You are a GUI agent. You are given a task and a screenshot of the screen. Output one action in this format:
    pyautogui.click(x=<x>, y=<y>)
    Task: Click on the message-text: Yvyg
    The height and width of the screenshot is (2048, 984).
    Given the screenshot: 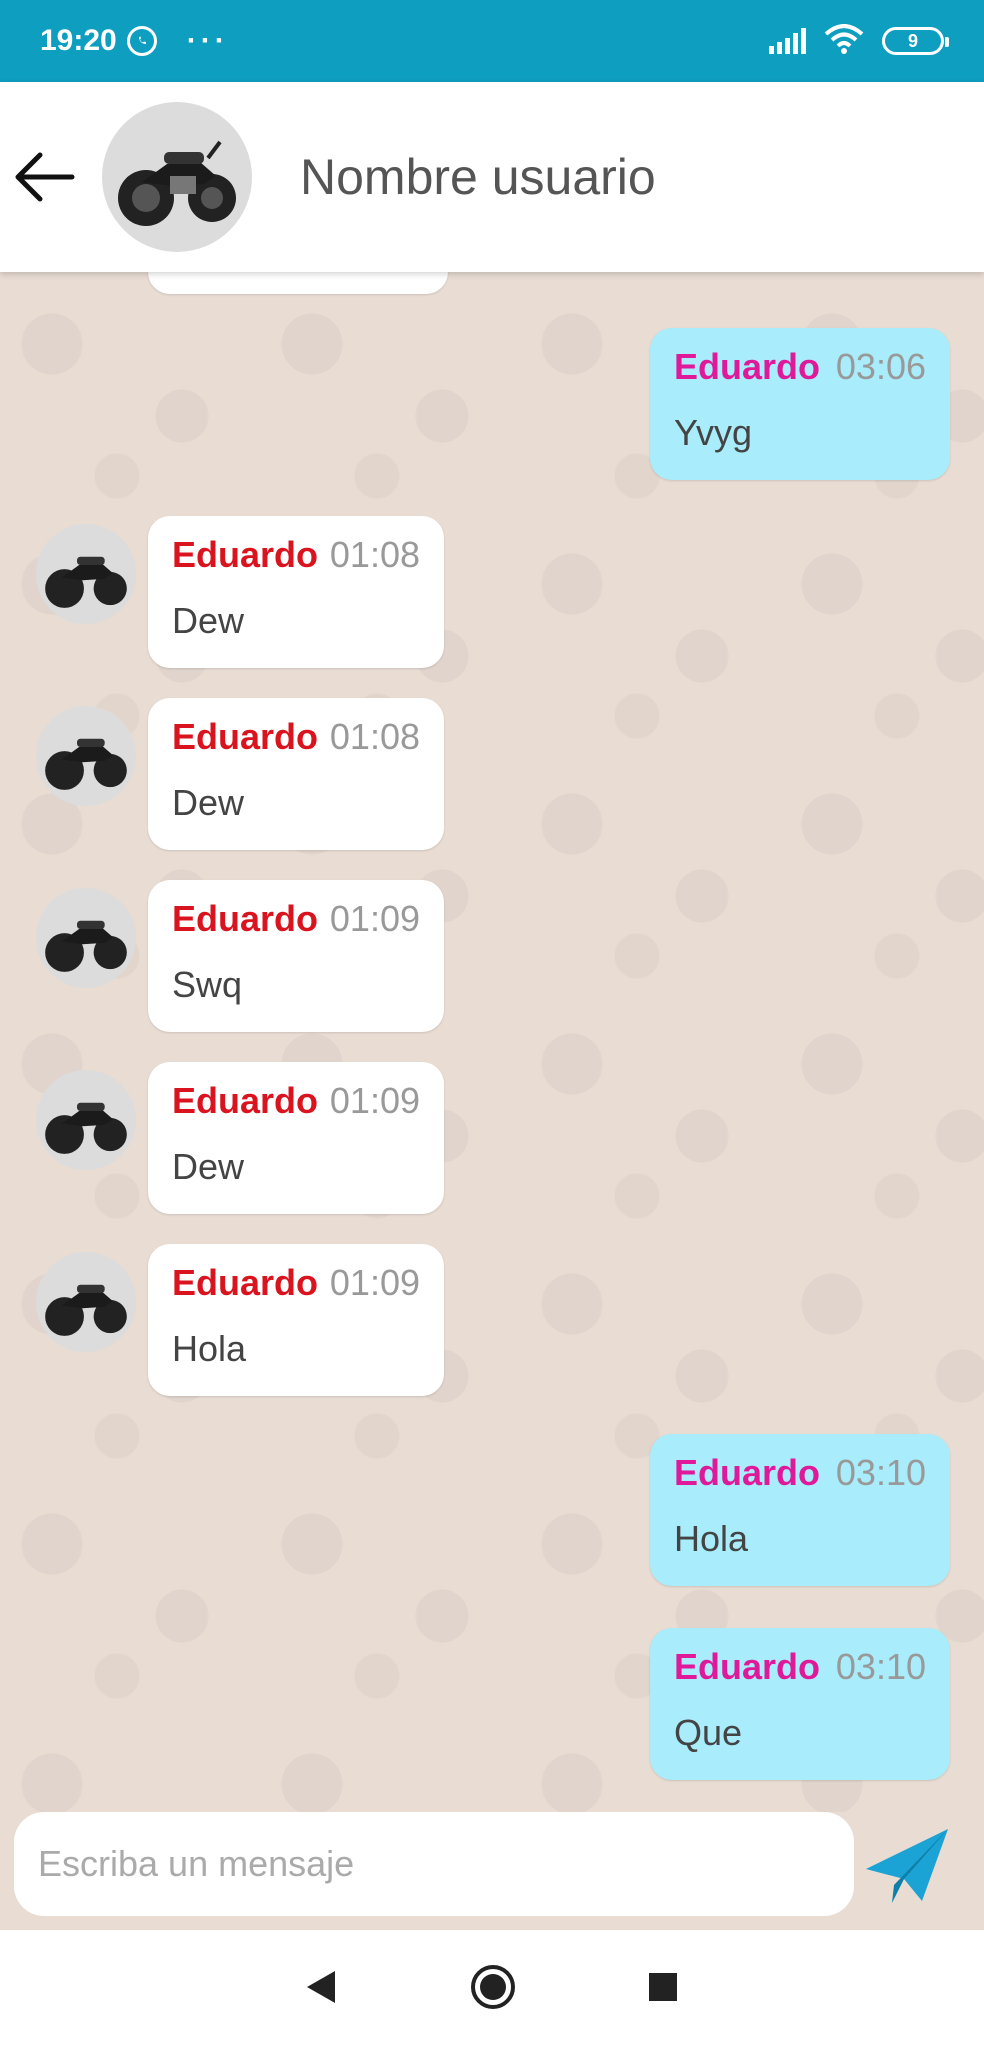 What is the action you would take?
    pyautogui.click(x=713, y=432)
    